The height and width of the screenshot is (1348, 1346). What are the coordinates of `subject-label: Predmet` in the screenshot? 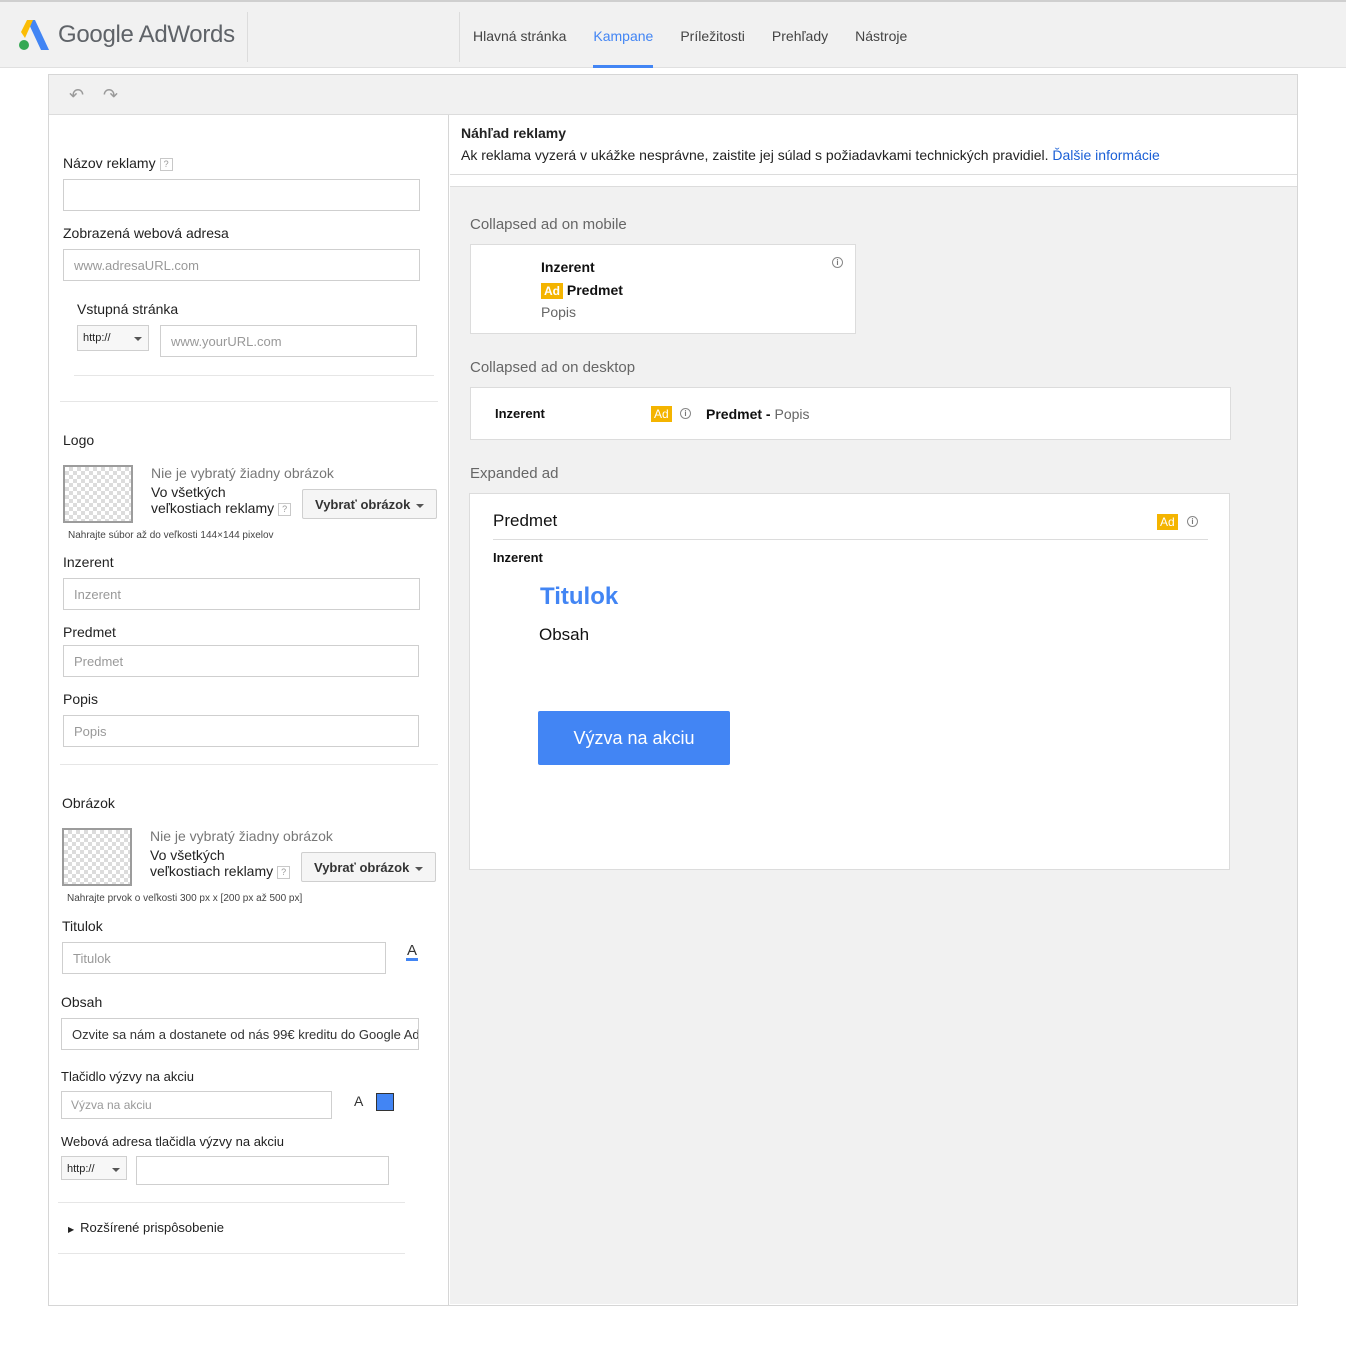 It's located at (89, 632).